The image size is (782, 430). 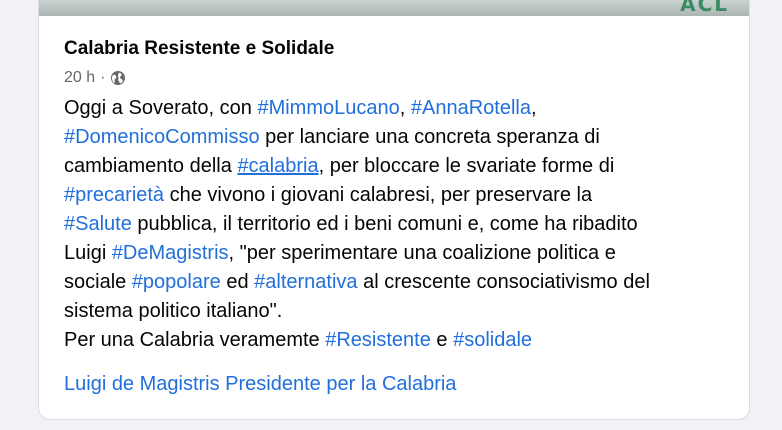 I want to click on hashtag-link: #calabria, so click(x=277, y=166).